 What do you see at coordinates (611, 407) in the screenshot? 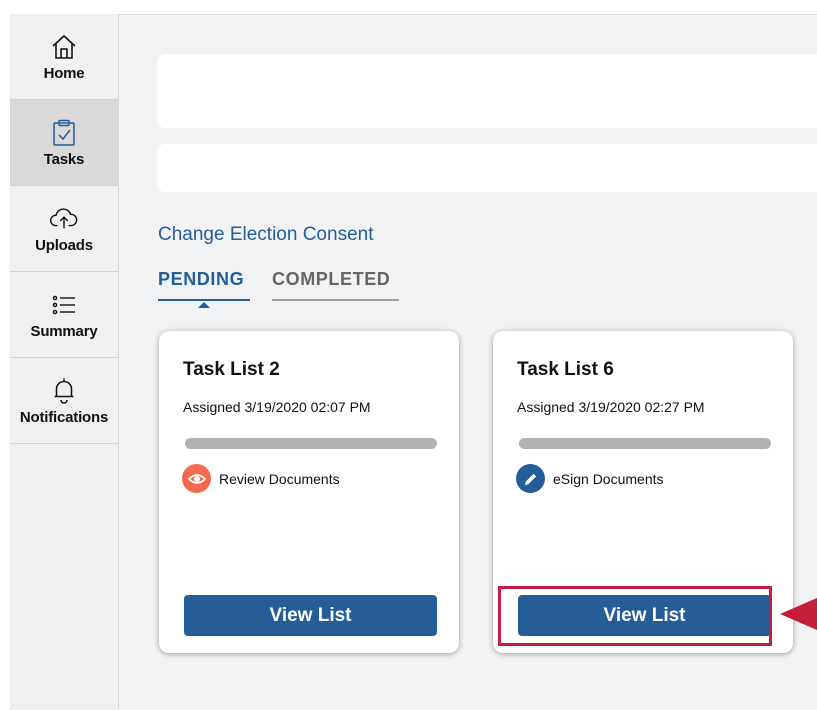
I see `assigned-date: Assigned 3/19/2020 02:27 PM` at bounding box center [611, 407].